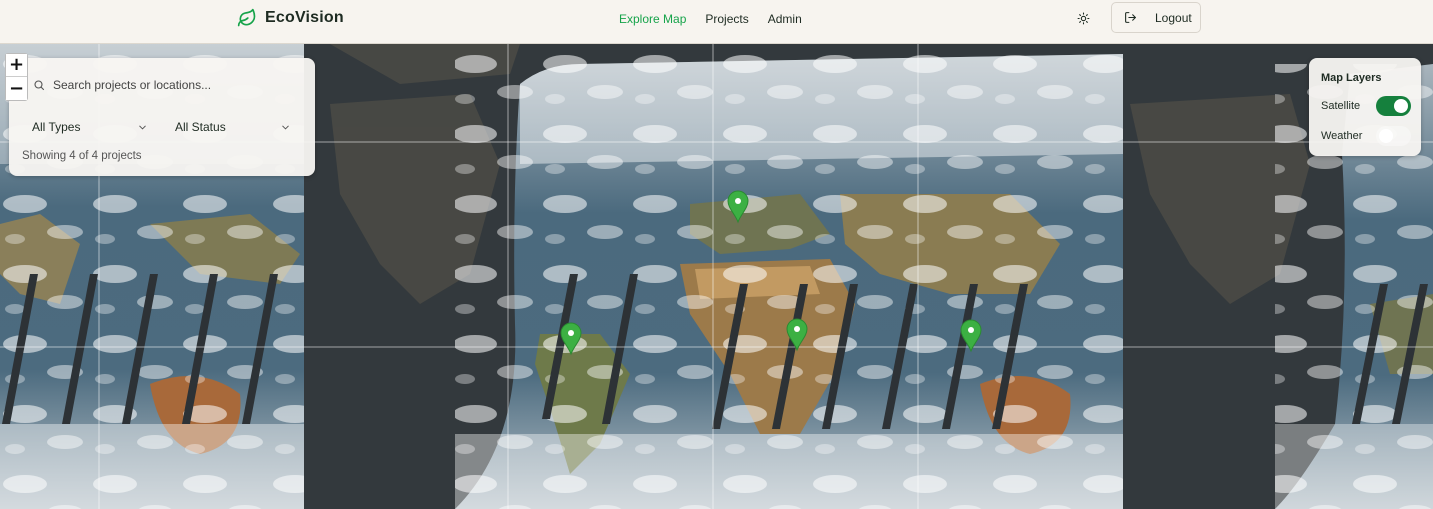 This screenshot has height=509, width=1433. Describe the element at coordinates (1341, 106) in the screenshot. I see `layer-label-satellite: Satellite` at that location.